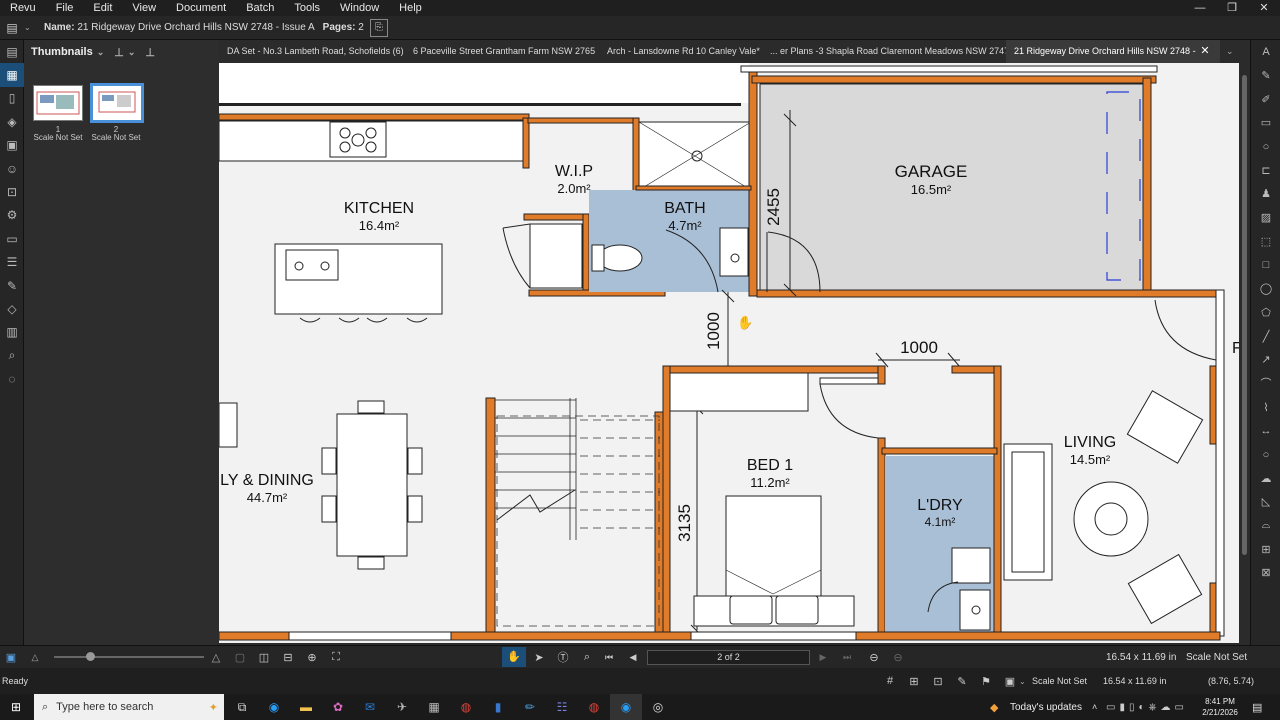 The image size is (1280, 720). What do you see at coordinates (1265, 147) in the screenshot?
I see `stamp-icon: ○` at bounding box center [1265, 147].